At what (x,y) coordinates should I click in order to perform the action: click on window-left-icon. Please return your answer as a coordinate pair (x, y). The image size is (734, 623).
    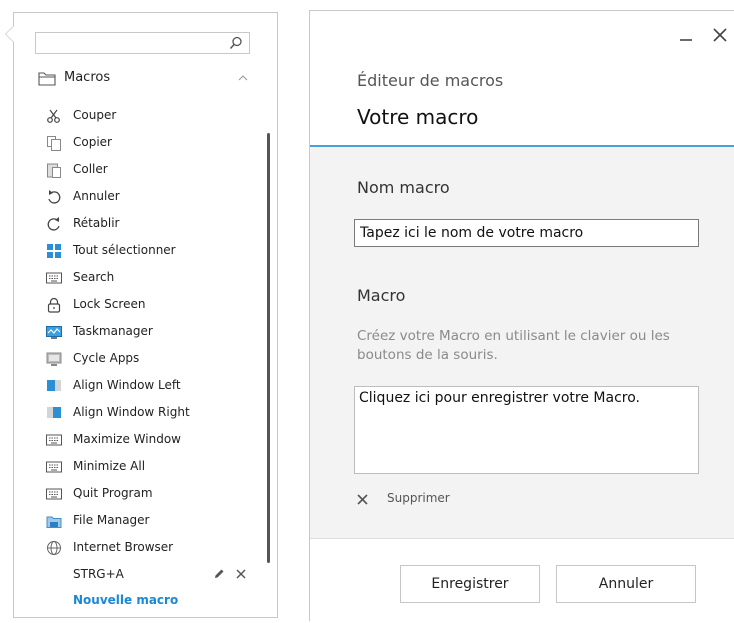
    Looking at the image, I should click on (54, 385).